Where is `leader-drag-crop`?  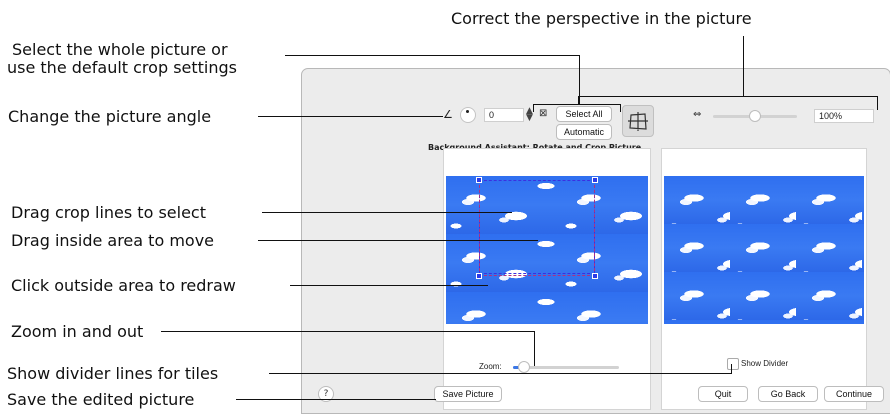
leader-drag-crop is located at coordinates (387, 212).